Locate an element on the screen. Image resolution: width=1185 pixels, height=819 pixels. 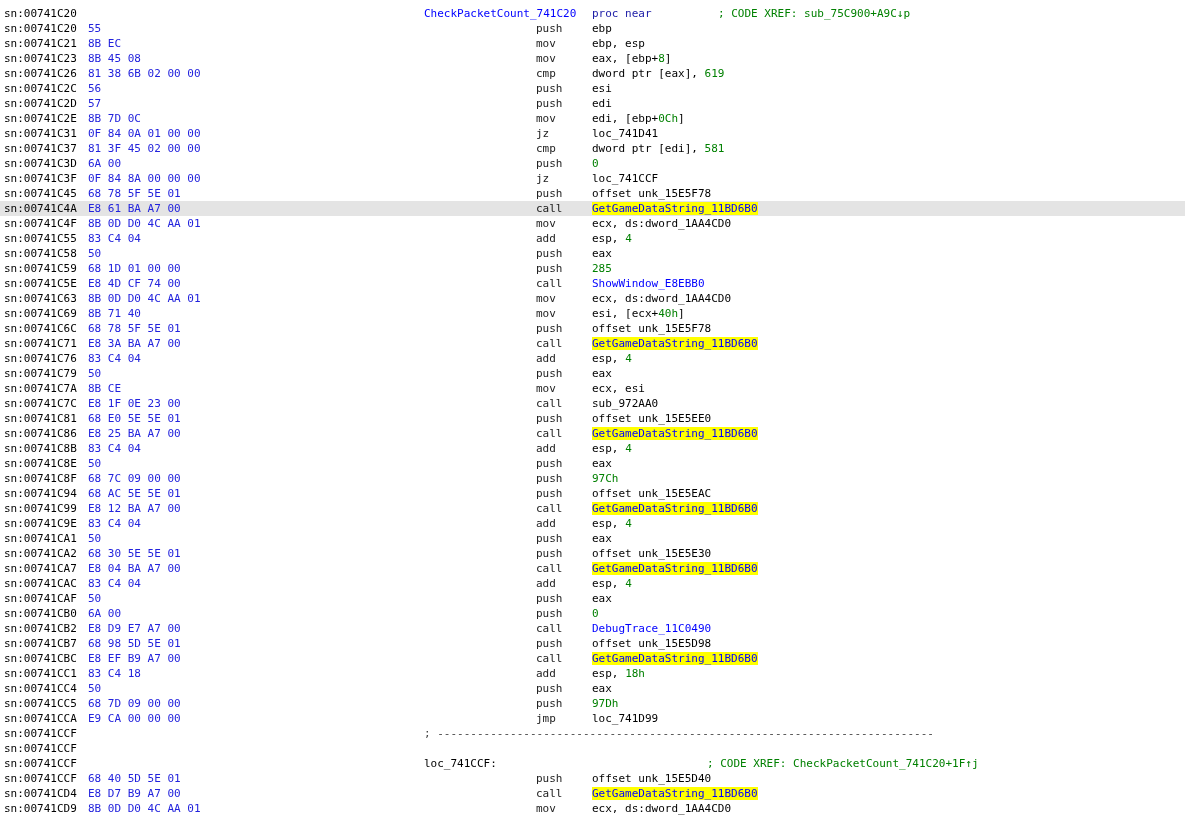
address-text: sn:00741C21 is located at coordinates (40, 43).